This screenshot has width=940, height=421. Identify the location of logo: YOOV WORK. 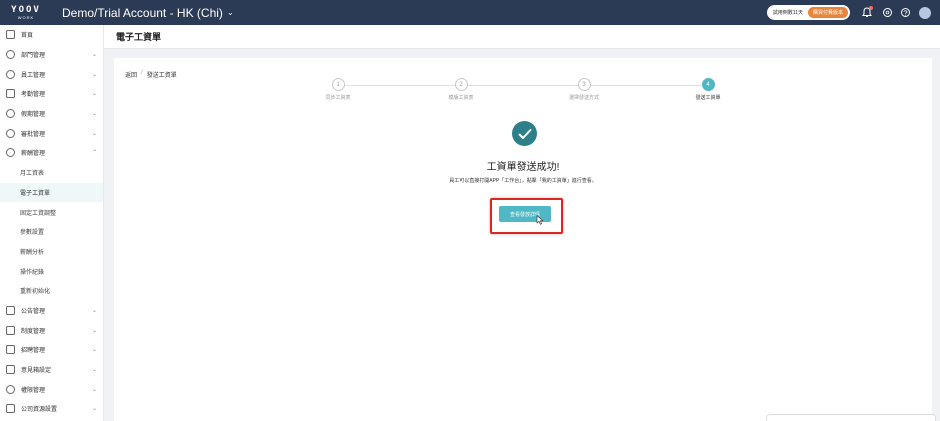
(26, 12).